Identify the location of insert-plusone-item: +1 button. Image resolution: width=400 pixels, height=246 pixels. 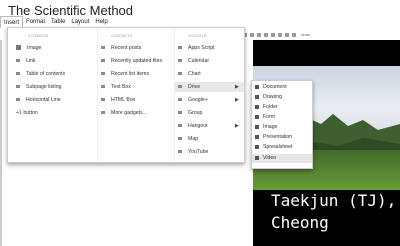
(27, 113).